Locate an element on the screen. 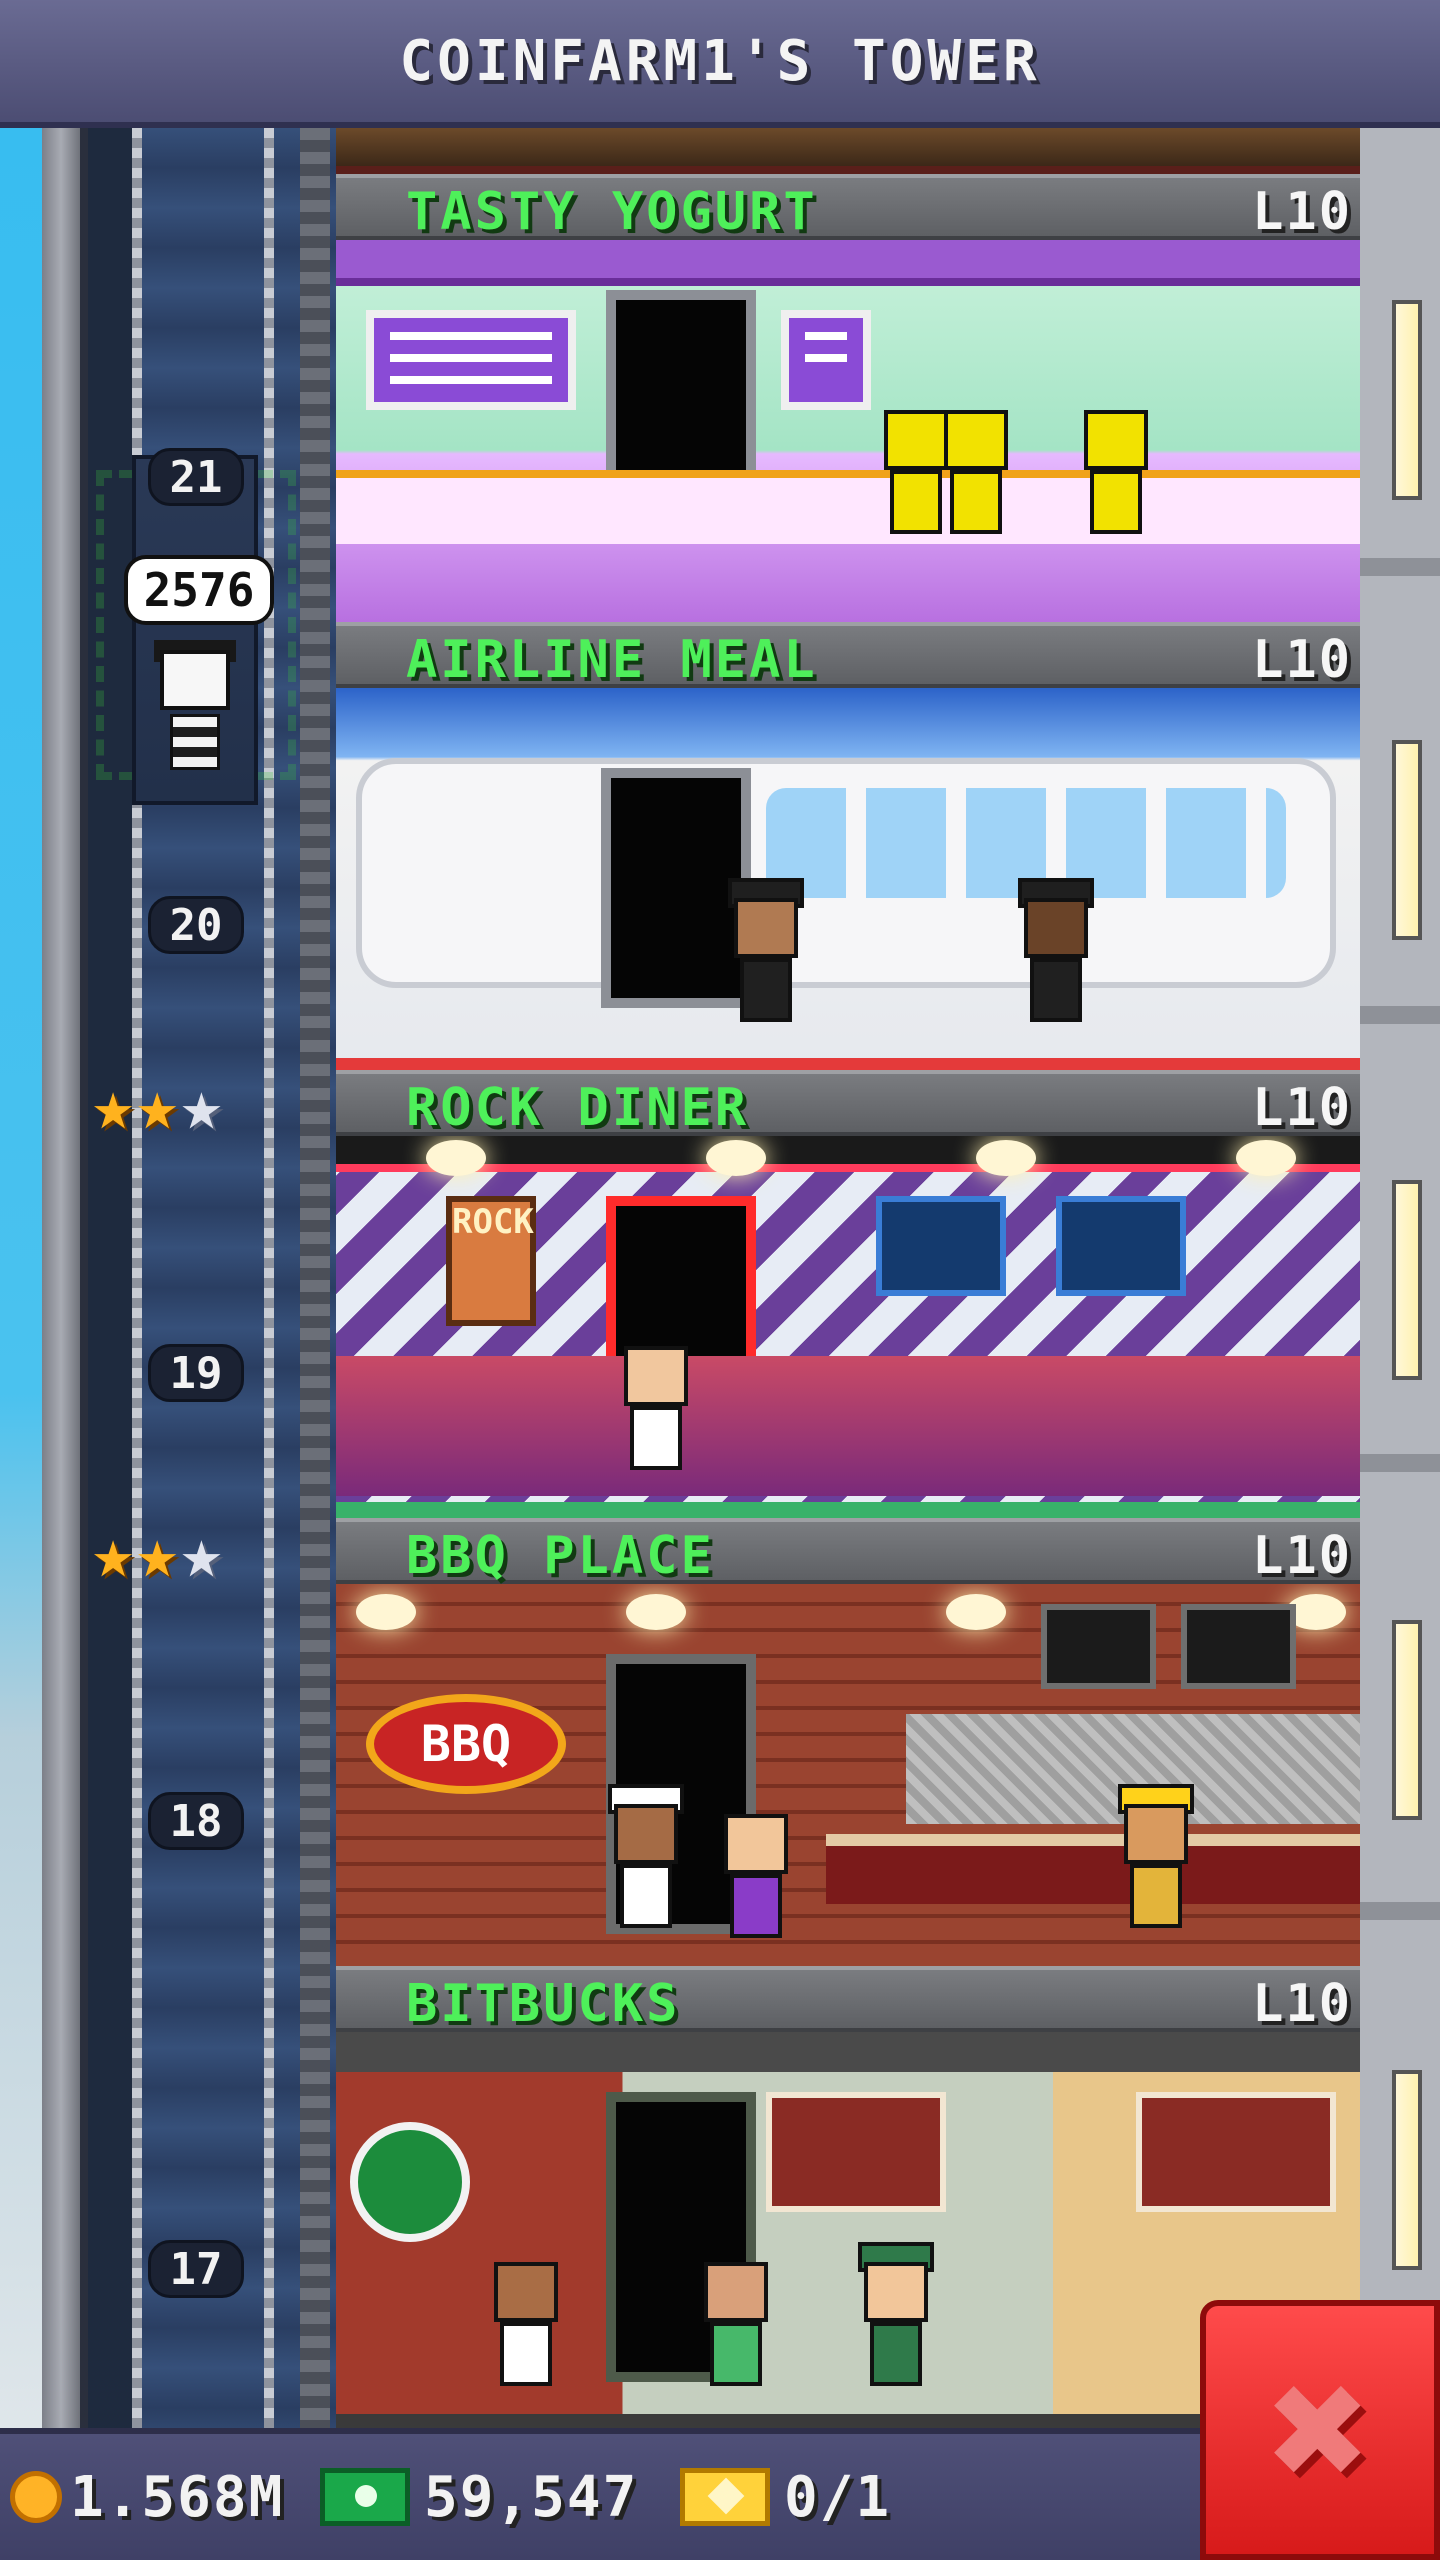  sky-background is located at coordinates (21, 1278).